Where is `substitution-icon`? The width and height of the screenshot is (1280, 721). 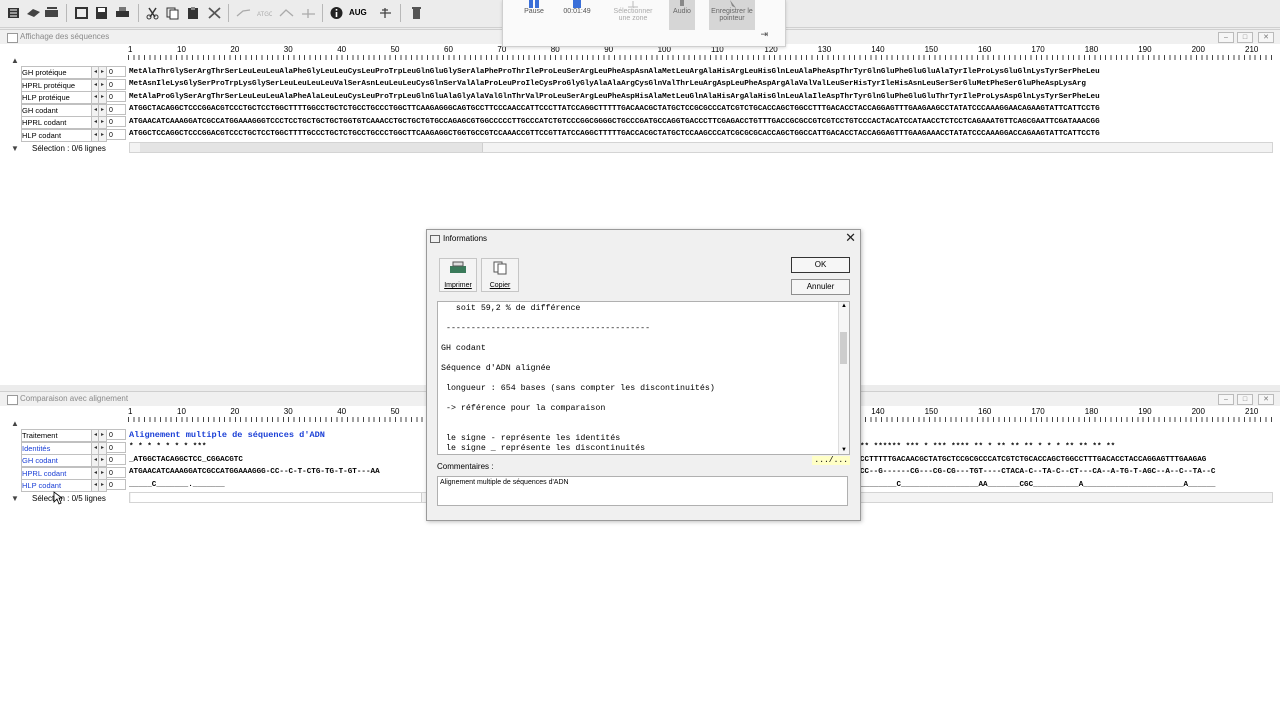 substitution-icon is located at coordinates (308, 13).